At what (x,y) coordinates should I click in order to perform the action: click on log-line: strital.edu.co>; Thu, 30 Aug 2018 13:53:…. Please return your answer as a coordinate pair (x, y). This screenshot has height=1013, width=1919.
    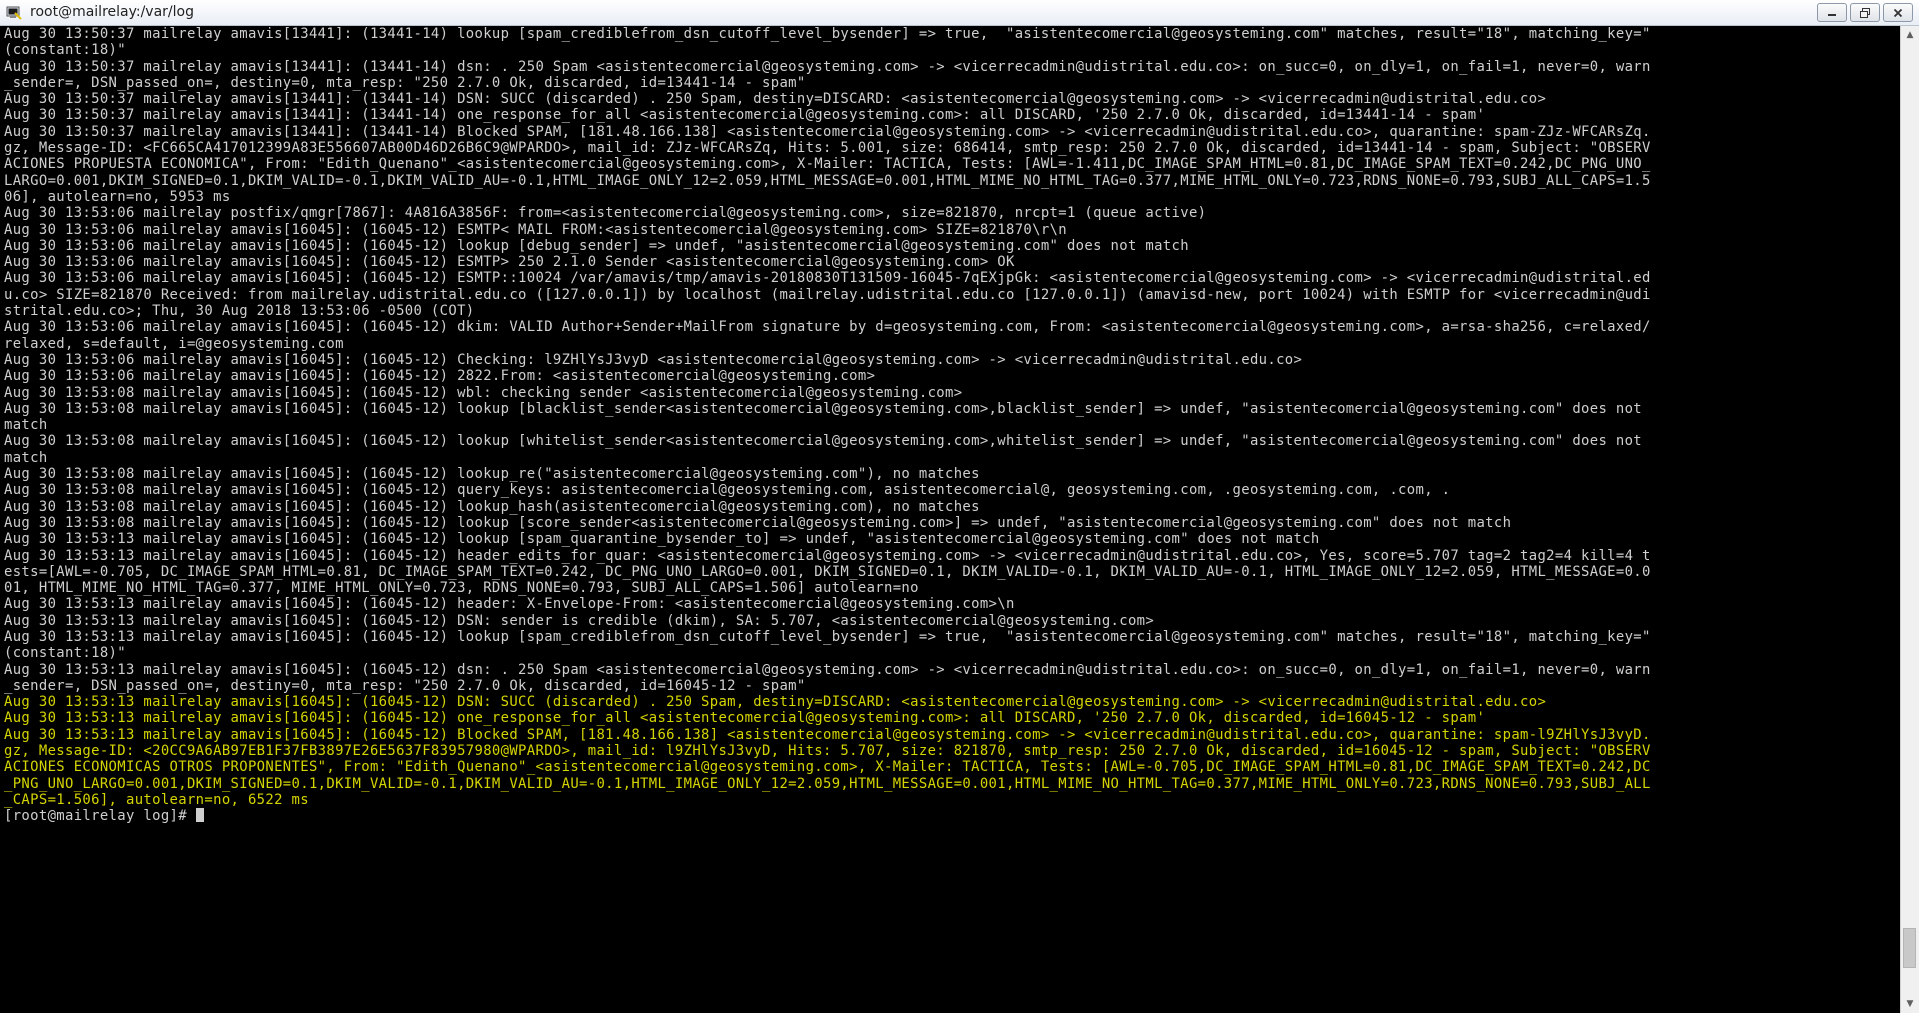
    Looking at the image, I should click on (239, 311).